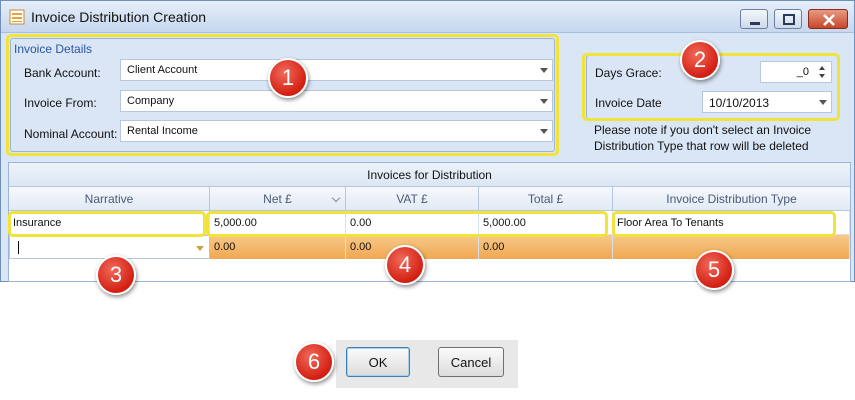 The width and height of the screenshot is (855, 400). I want to click on ok-button: OK, so click(378, 362).